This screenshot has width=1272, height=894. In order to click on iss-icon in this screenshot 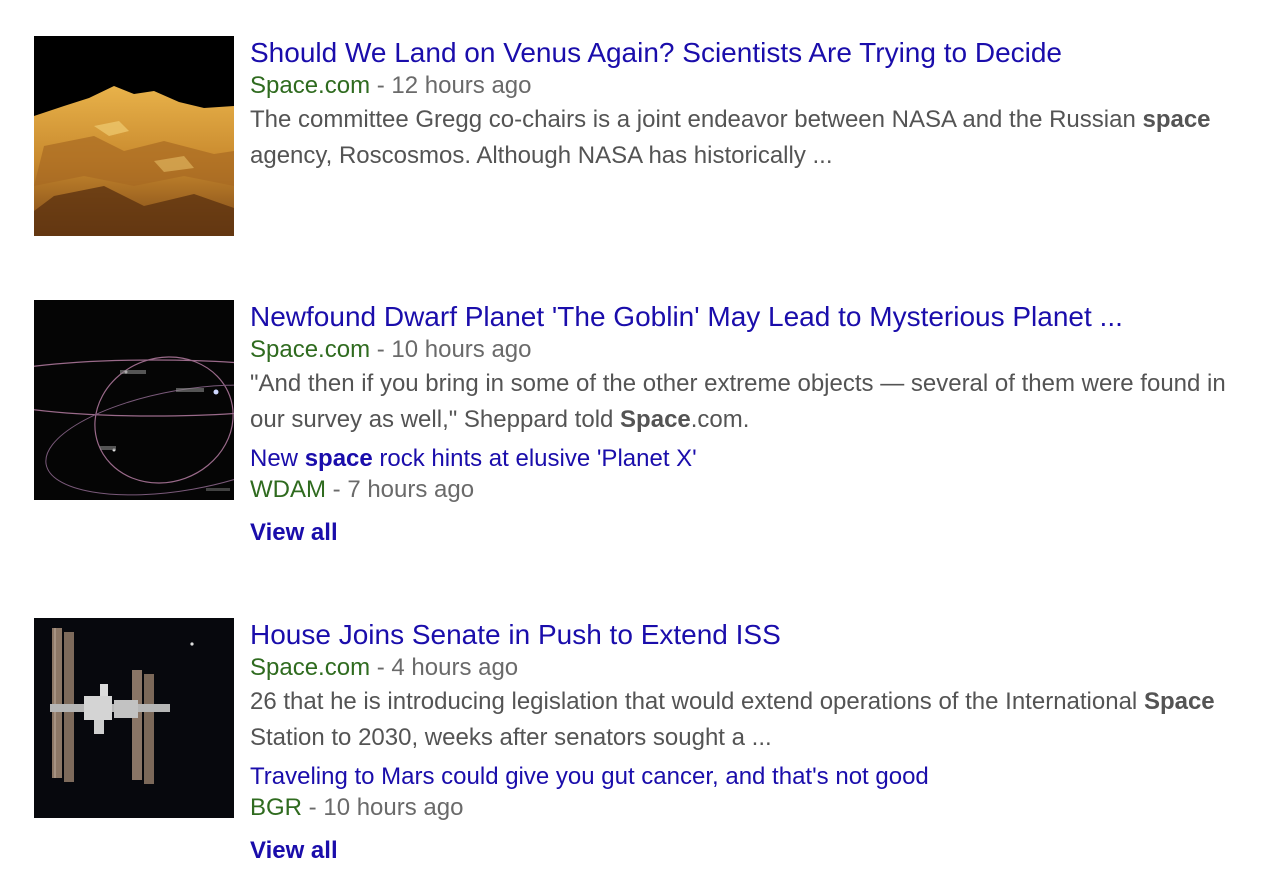, I will do `click(134, 718)`.